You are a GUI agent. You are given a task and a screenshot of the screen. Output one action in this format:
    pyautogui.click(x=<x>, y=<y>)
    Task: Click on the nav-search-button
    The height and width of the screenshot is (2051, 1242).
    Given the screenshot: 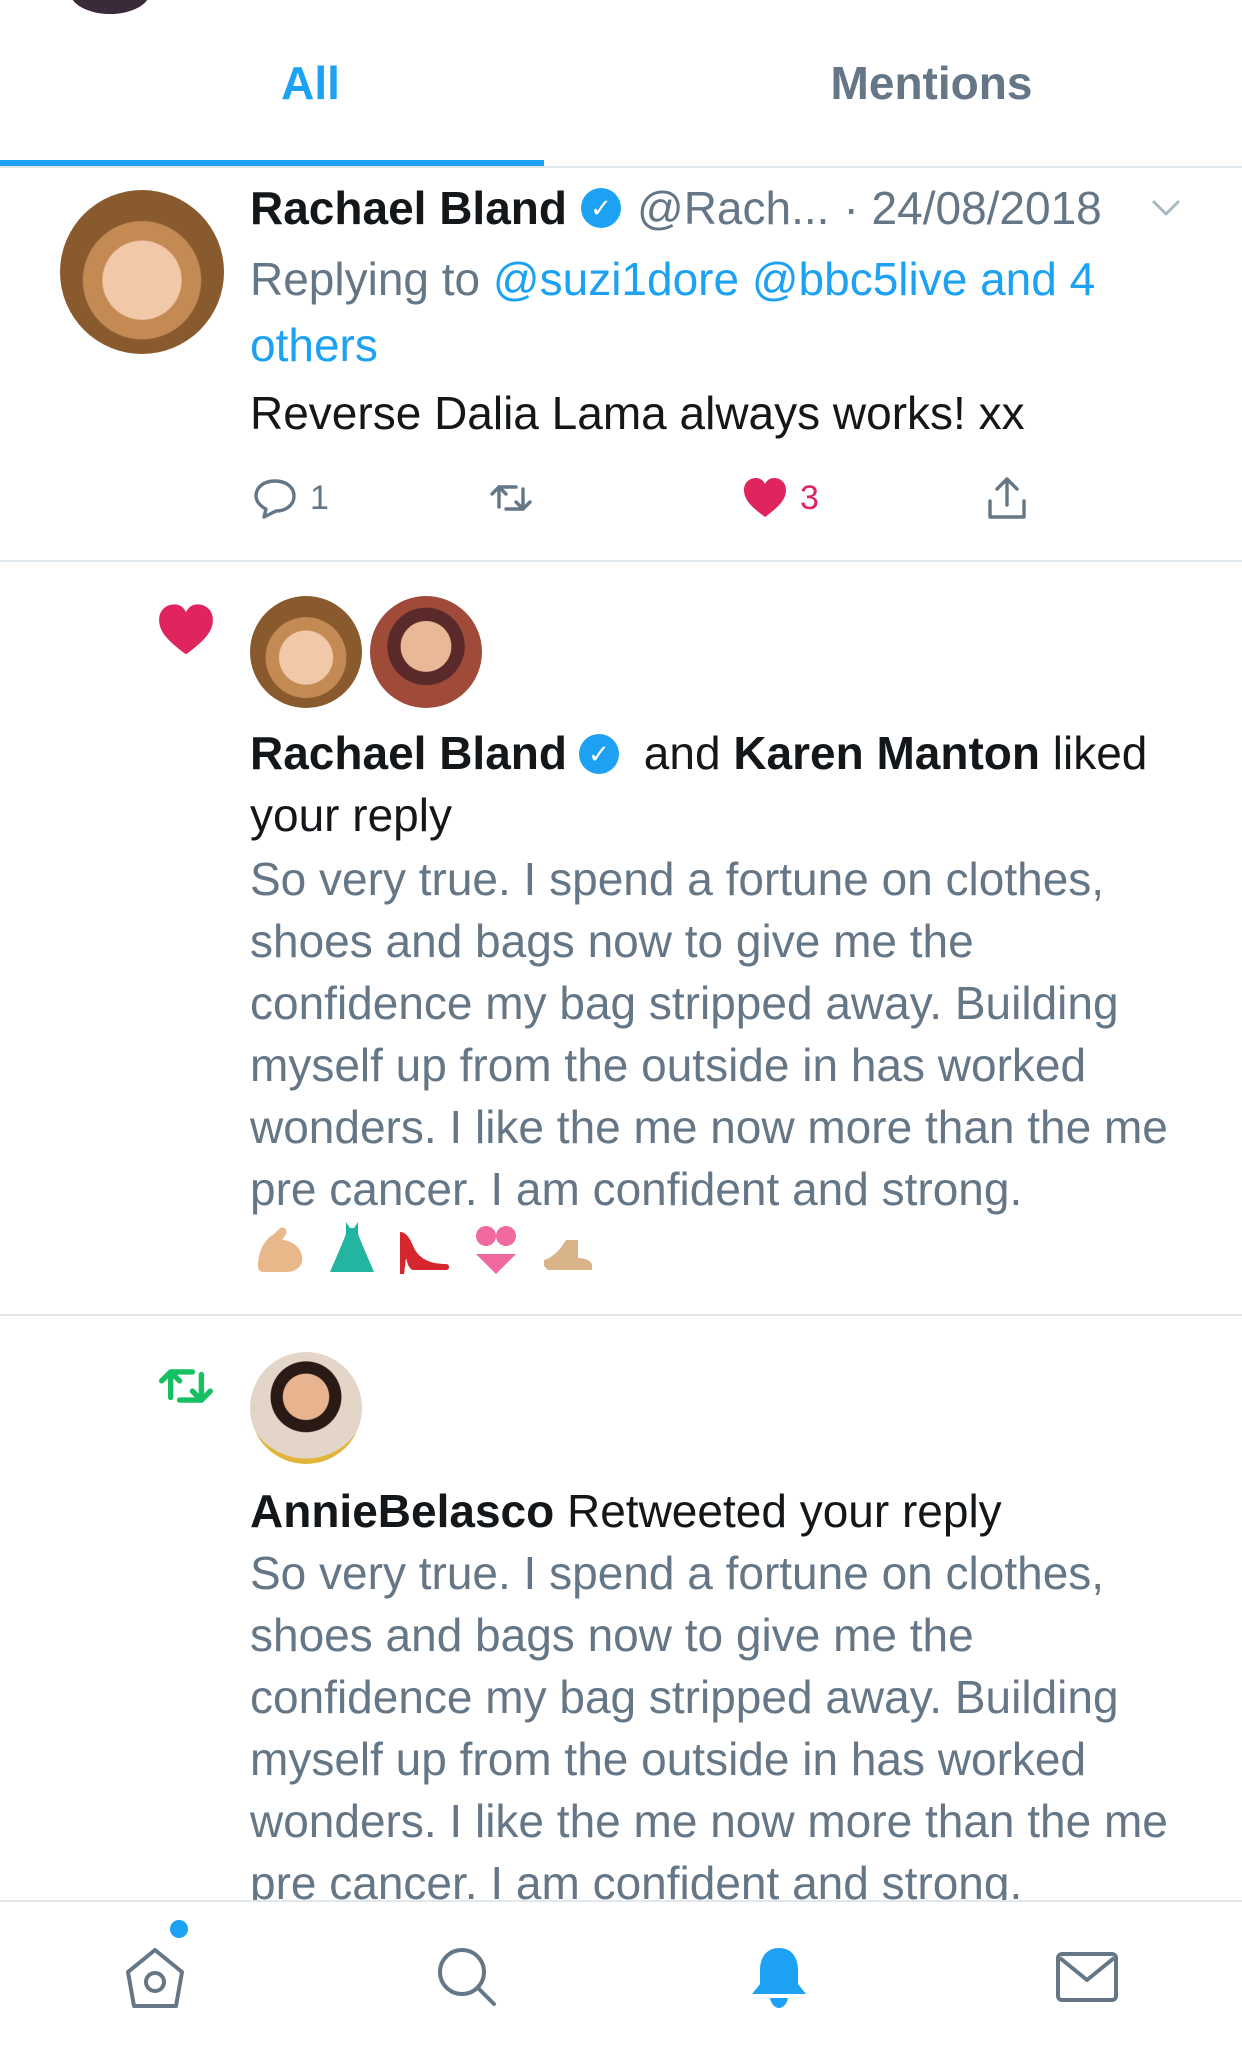 What is the action you would take?
    pyautogui.click(x=467, y=1977)
    